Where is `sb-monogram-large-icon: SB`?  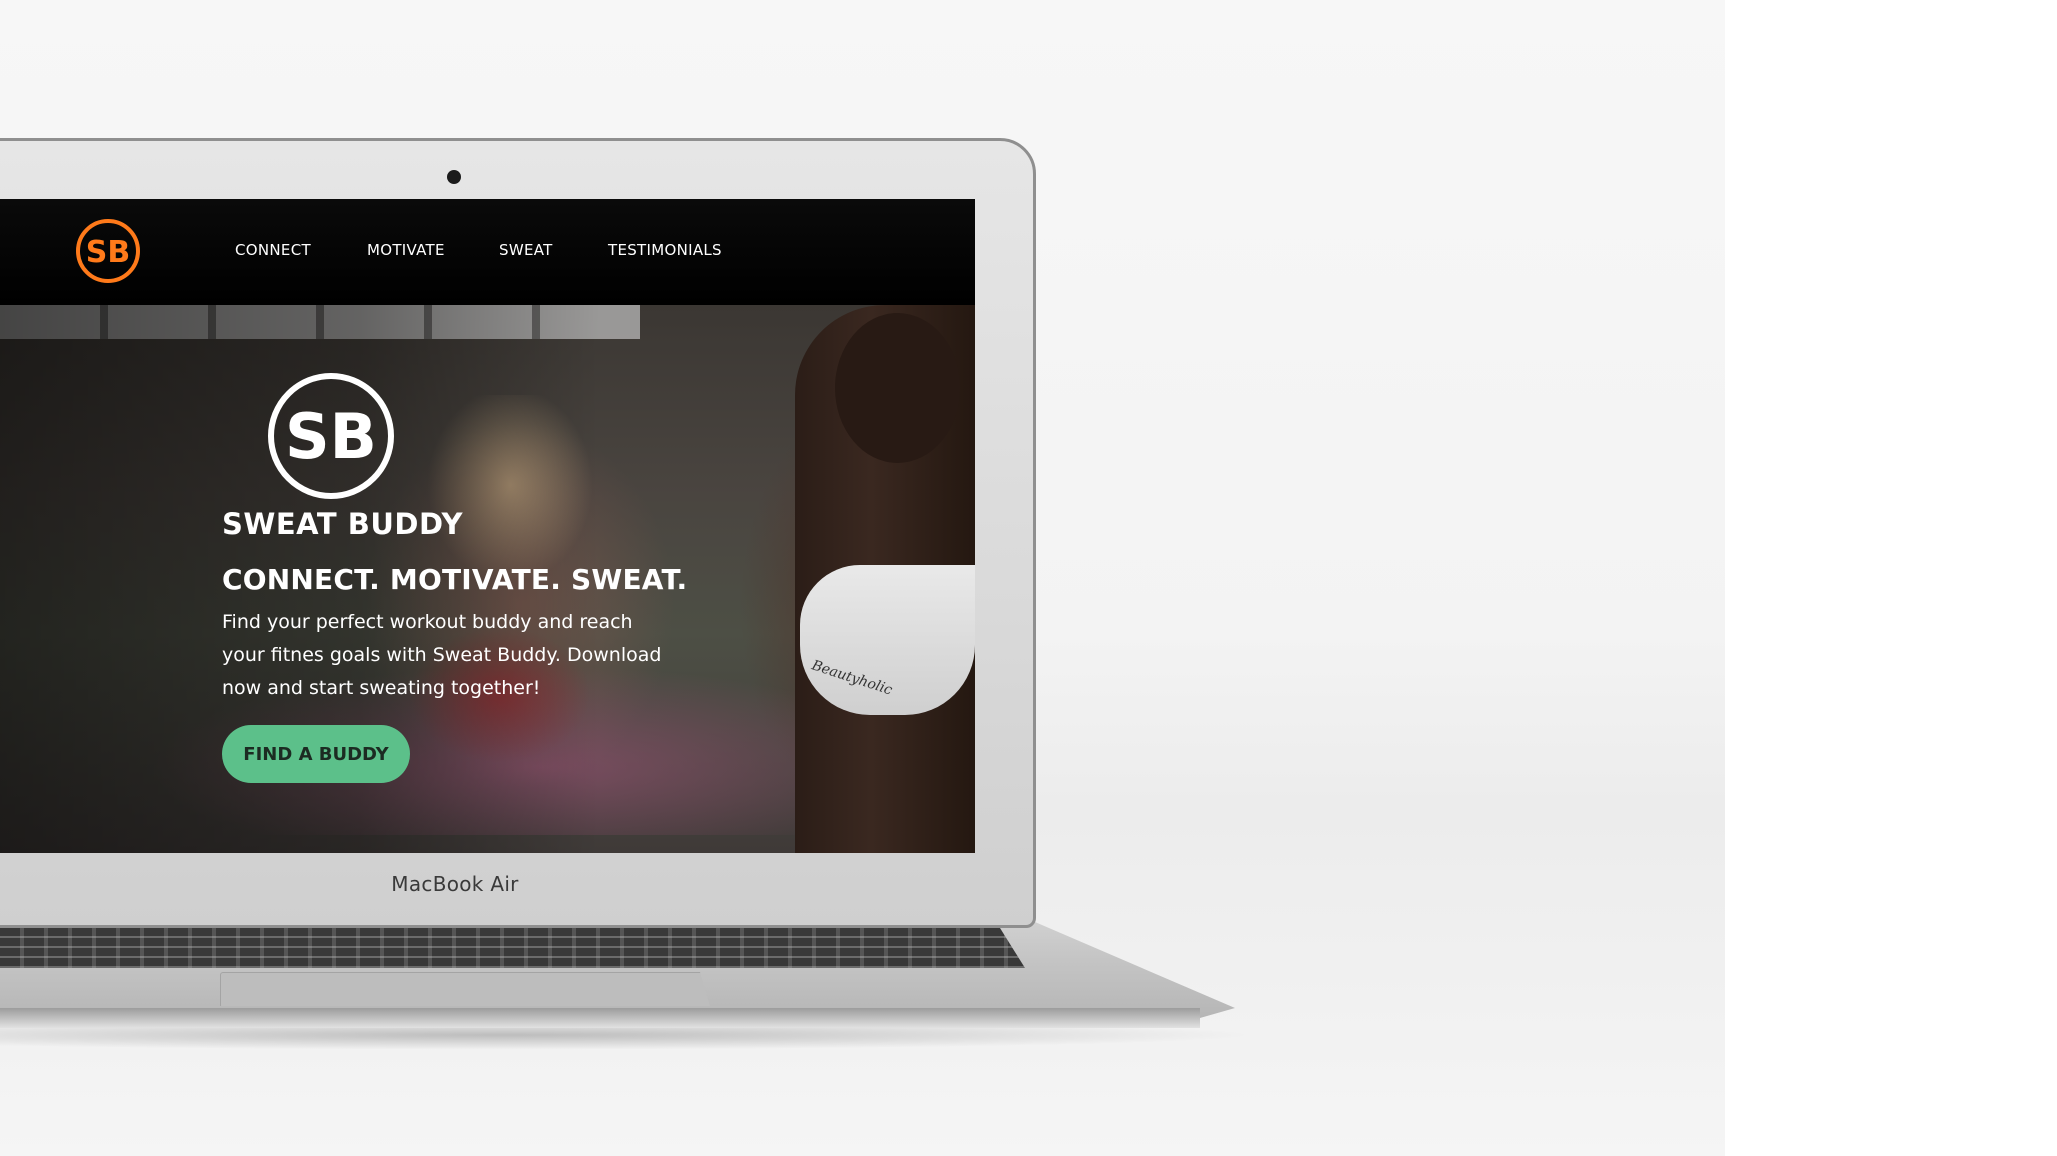 sb-monogram-large-icon: SB is located at coordinates (331, 436).